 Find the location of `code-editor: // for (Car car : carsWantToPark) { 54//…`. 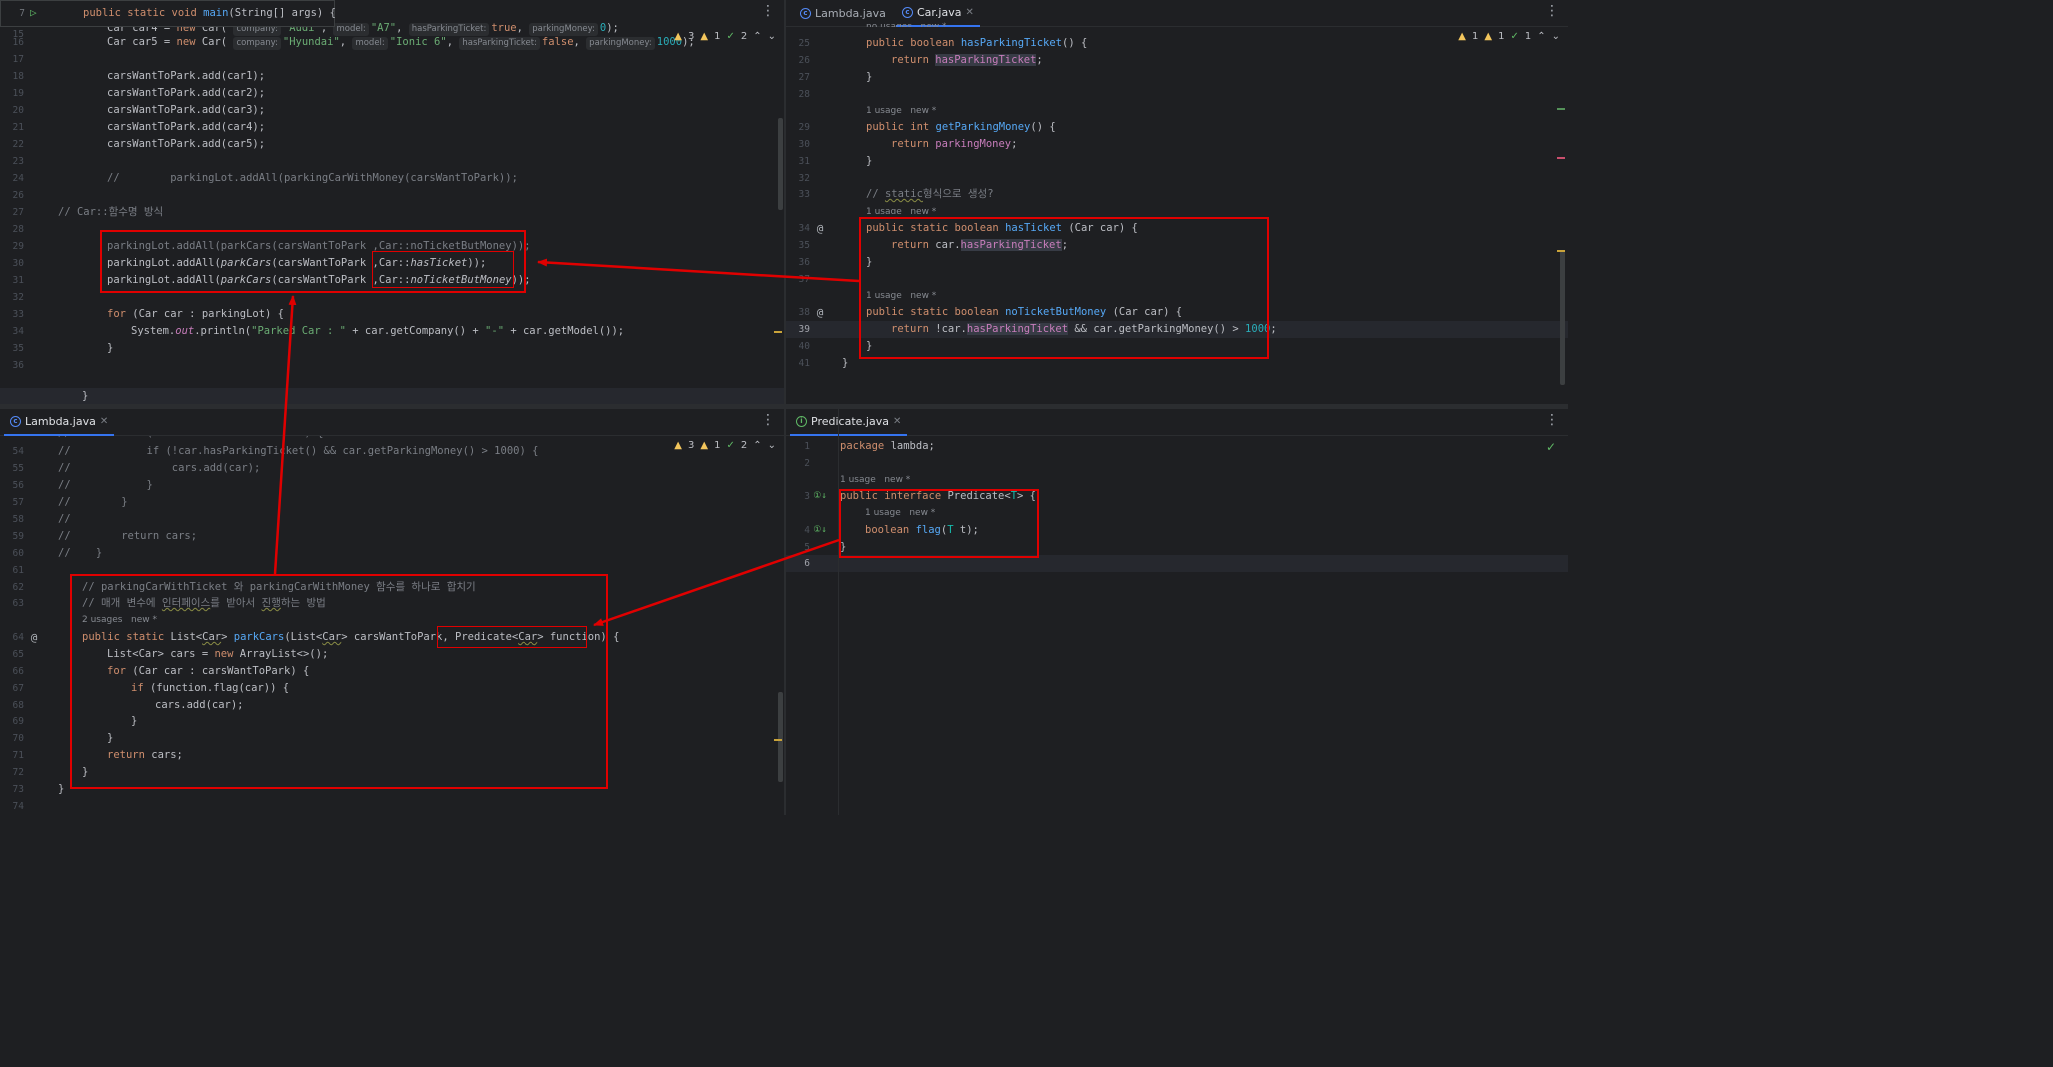

code-editor: // for (Car car : carsWantToPark) { 54//… is located at coordinates (392, 612).